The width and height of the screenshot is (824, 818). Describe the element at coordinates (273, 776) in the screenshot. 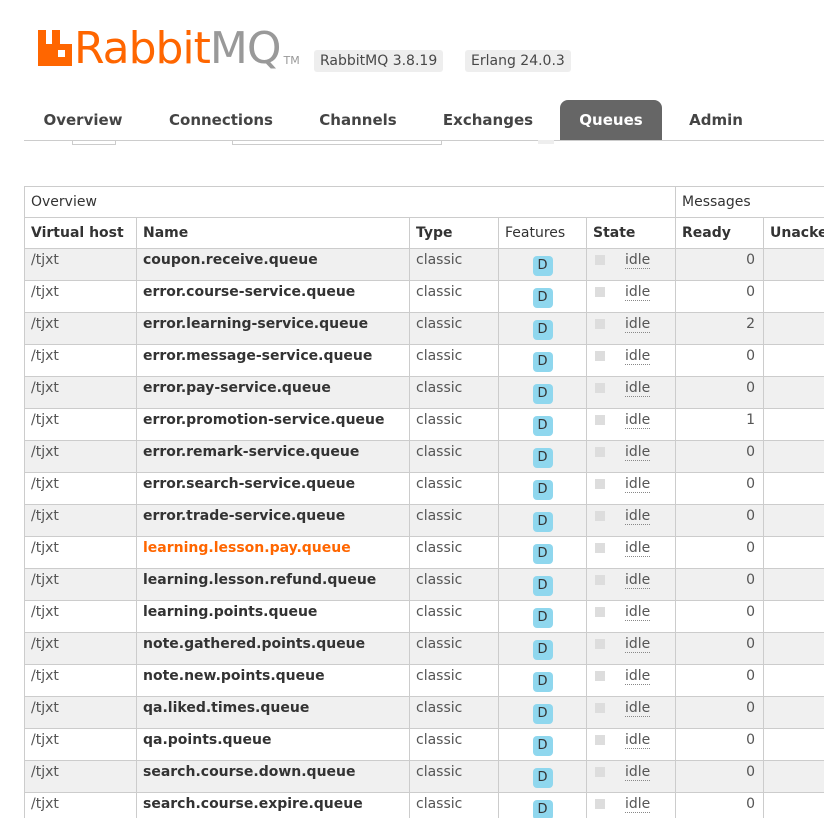

I see `queue-name-link: search.course.down.queue` at that location.